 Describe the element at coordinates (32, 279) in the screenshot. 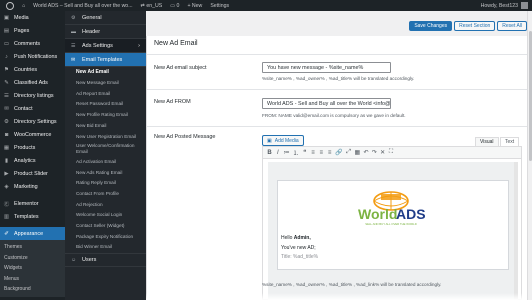

I see `submenu-menus: Menus` at that location.